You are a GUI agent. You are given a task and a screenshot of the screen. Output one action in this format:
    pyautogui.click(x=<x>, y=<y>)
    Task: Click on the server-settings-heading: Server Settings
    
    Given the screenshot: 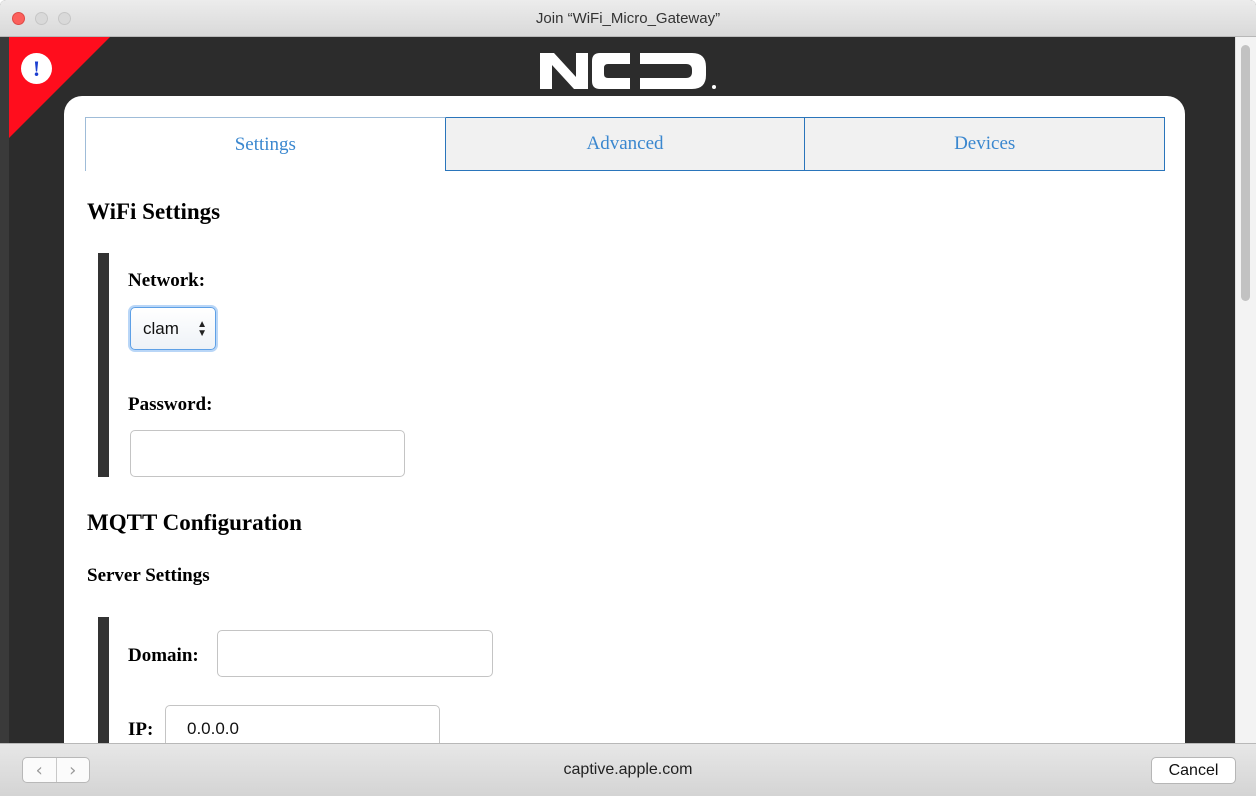 What is the action you would take?
    pyautogui.click(x=148, y=575)
    